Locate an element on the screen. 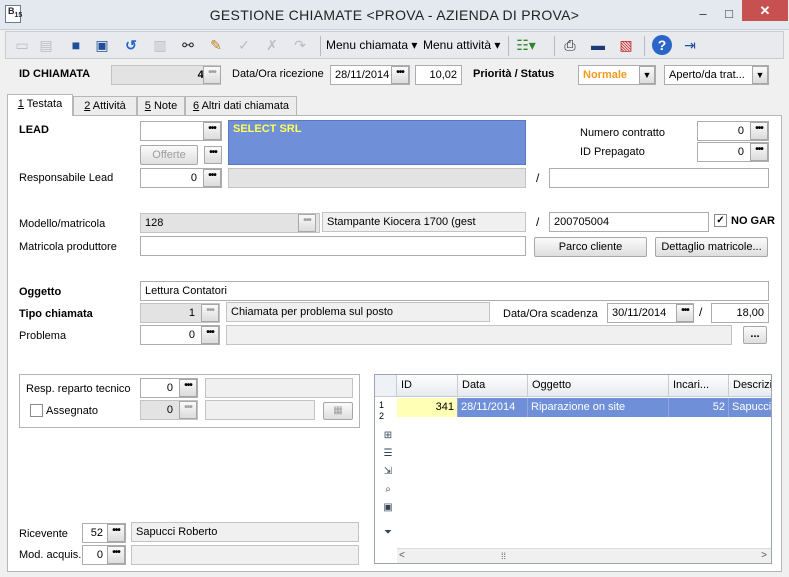 The width and height of the screenshot is (789, 577). oggetto-label: Oggetto is located at coordinates (40, 292).